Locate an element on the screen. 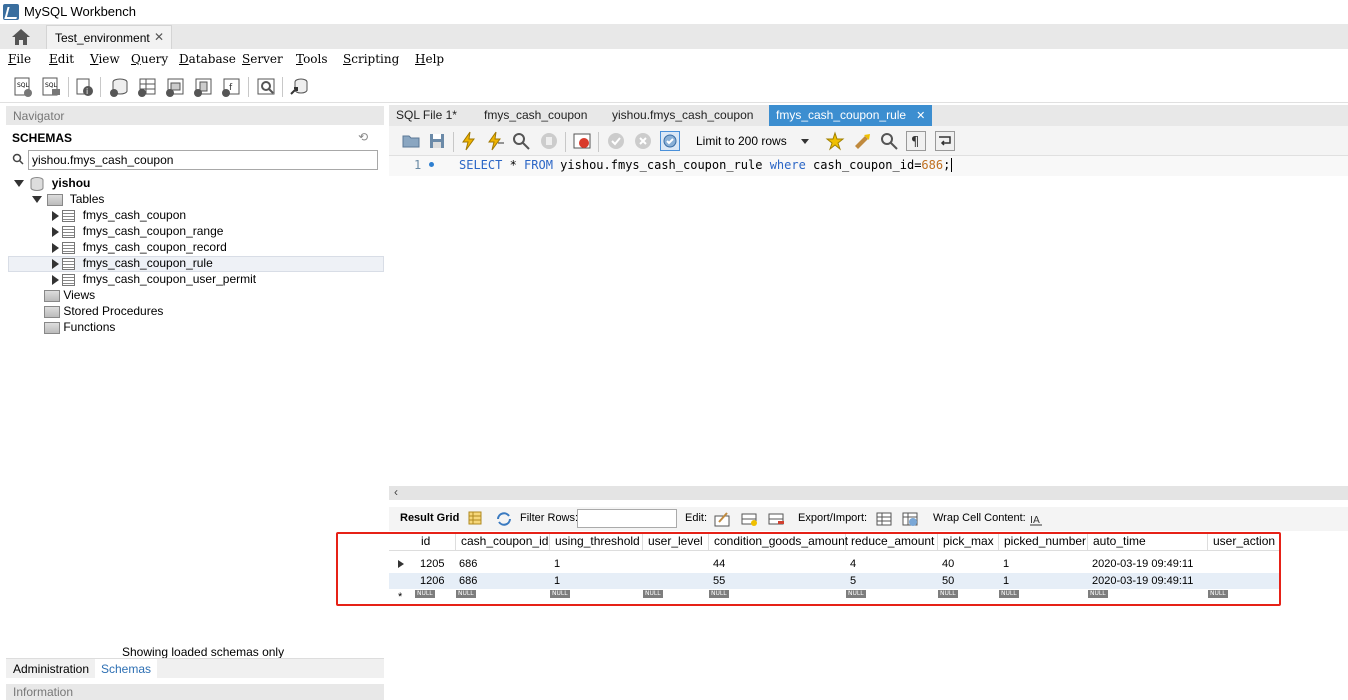  menu-server: Server is located at coordinates (262, 59).